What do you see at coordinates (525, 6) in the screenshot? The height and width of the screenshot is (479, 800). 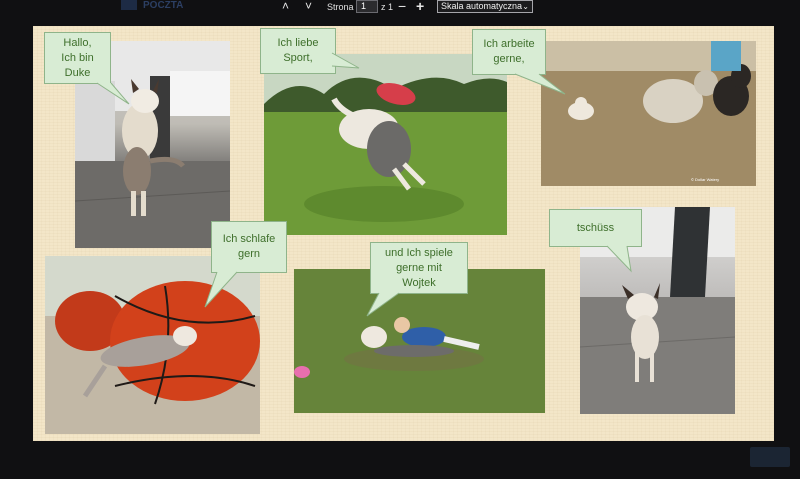 I see `chevron-down-icon: ⌄` at bounding box center [525, 6].